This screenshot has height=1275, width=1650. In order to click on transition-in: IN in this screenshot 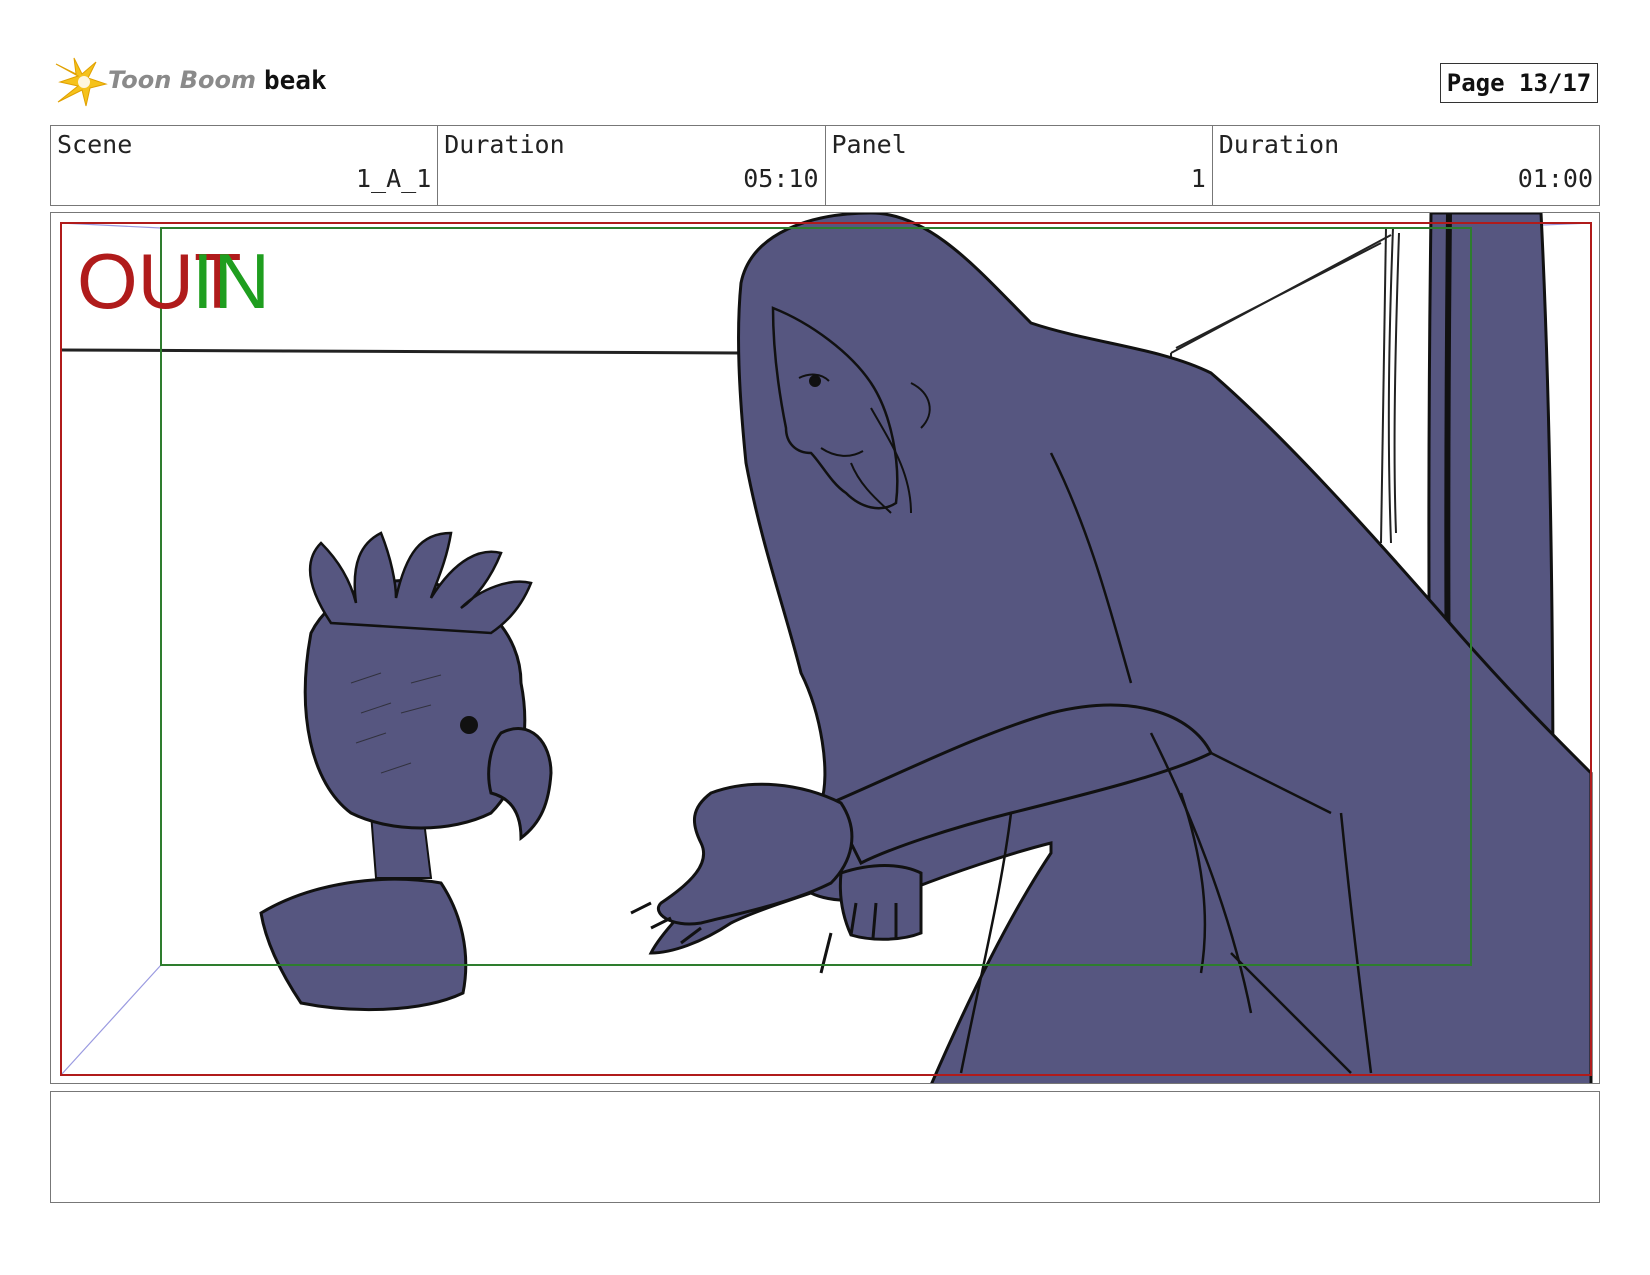, I will do `click(231, 281)`.